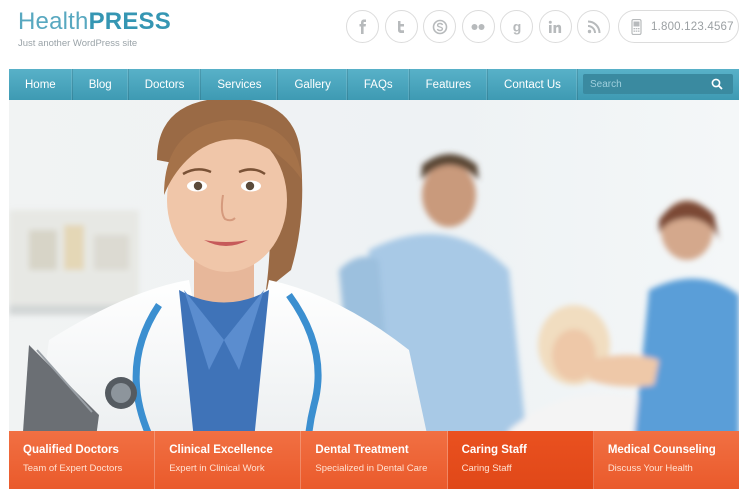 Image resolution: width=750 pixels, height=498 pixels. I want to click on site-logo: HealthPRESS Just another WordPress site, so click(94, 28).